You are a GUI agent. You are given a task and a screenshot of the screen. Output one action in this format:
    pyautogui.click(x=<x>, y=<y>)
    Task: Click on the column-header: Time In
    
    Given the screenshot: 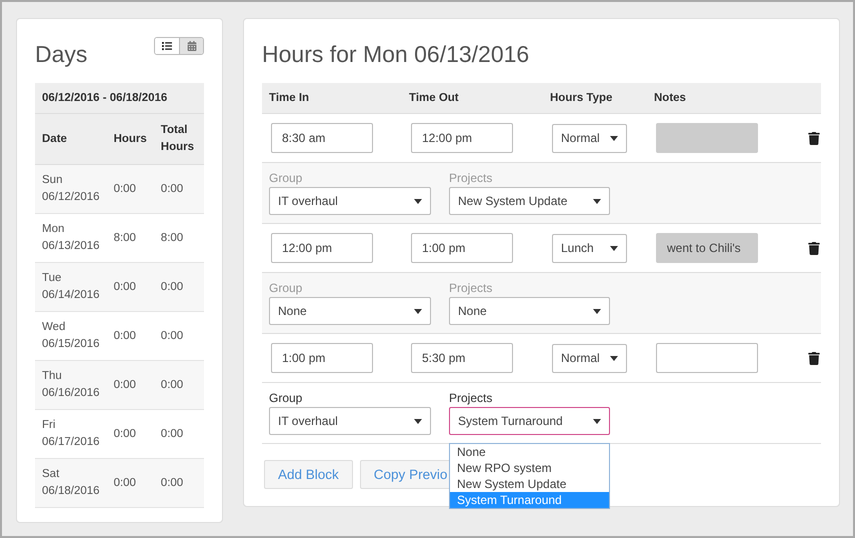 What is the action you would take?
    pyautogui.click(x=289, y=98)
    